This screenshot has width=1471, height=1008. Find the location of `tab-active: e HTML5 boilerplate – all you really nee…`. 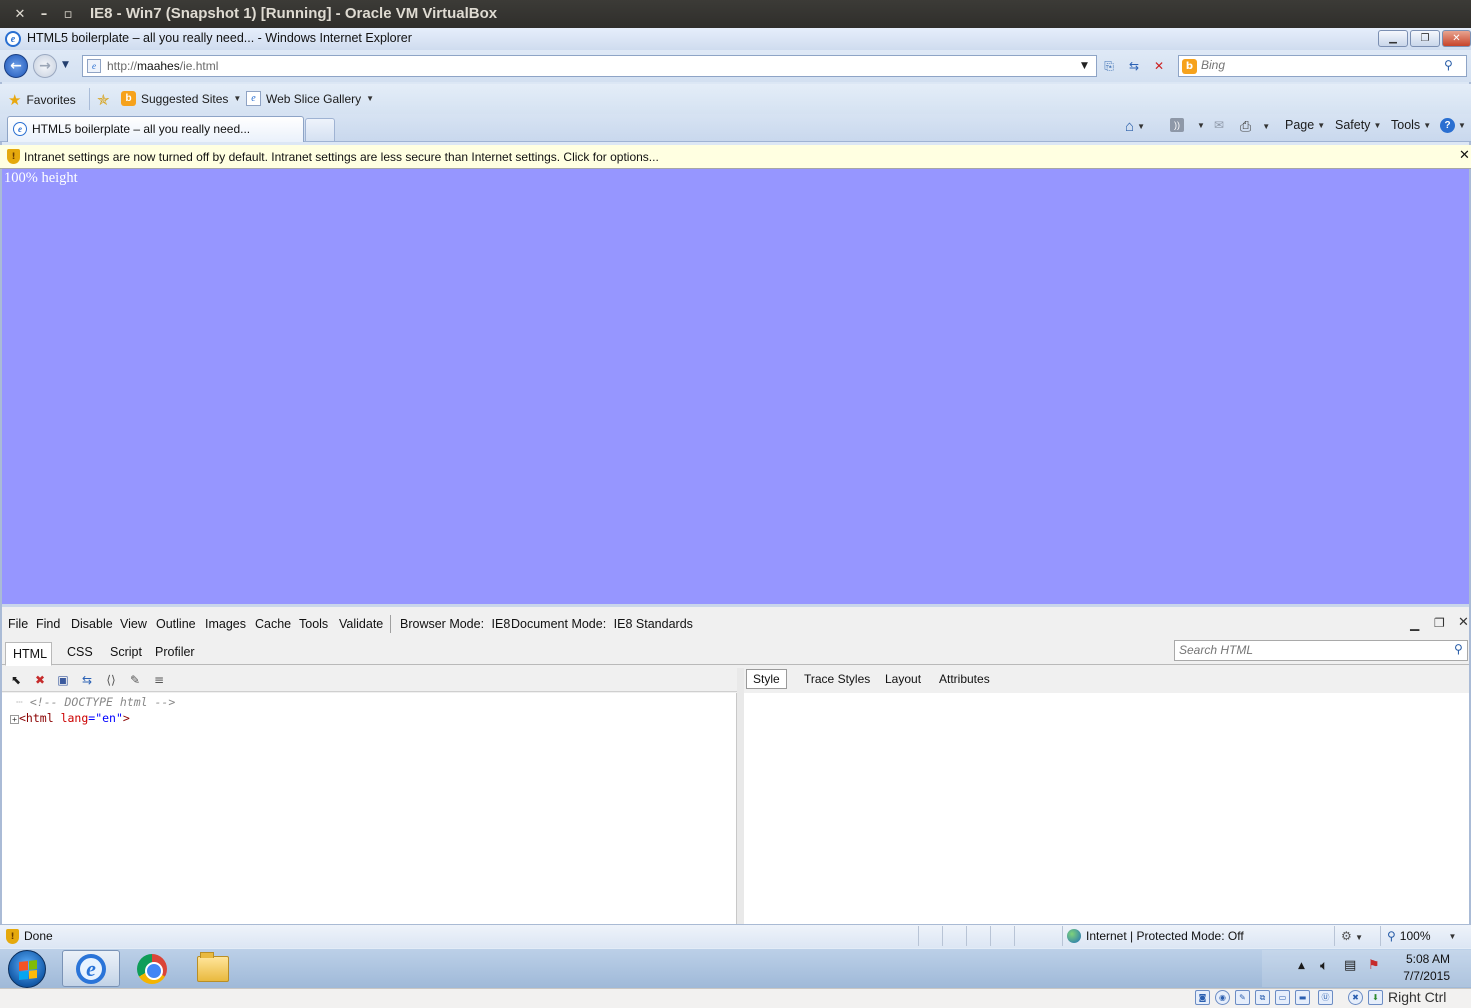

tab-active: e HTML5 boilerplate – all you really nee… is located at coordinates (155, 129).